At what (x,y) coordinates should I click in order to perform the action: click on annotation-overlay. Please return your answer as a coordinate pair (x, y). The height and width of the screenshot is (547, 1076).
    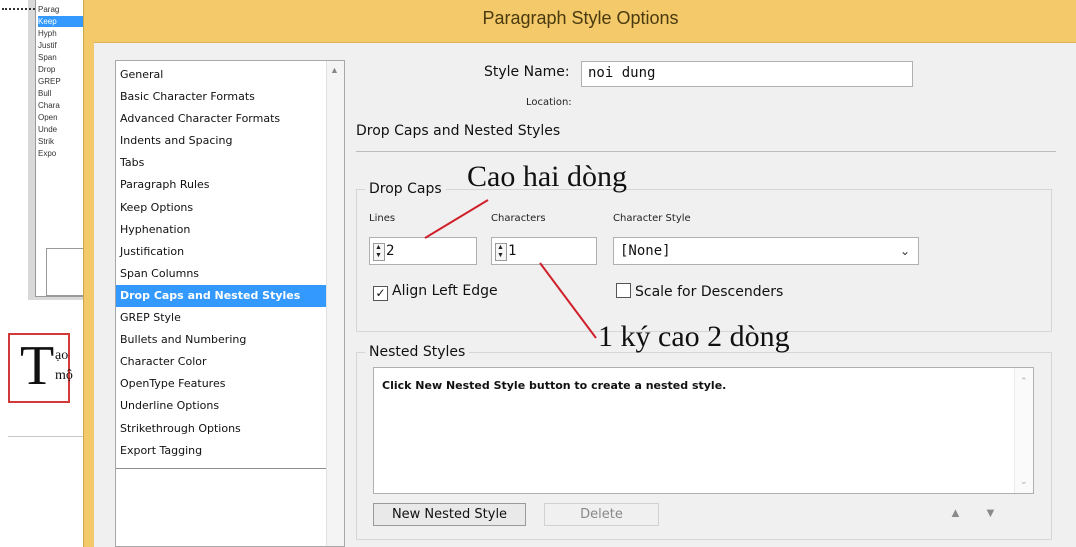
    Looking at the image, I should click on (510, 269).